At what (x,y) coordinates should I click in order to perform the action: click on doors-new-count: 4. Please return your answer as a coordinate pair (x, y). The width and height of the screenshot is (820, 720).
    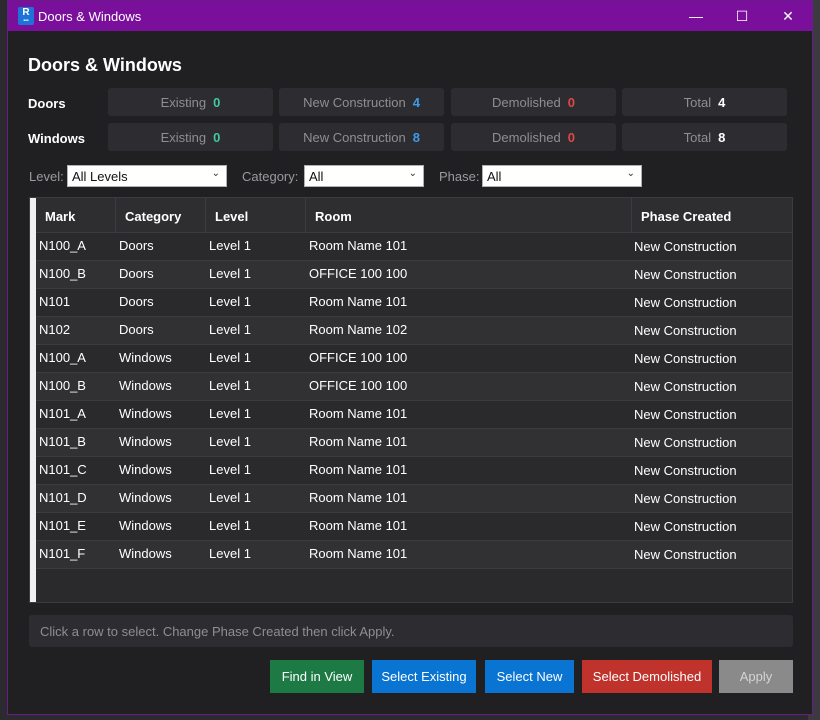
    Looking at the image, I should click on (416, 102).